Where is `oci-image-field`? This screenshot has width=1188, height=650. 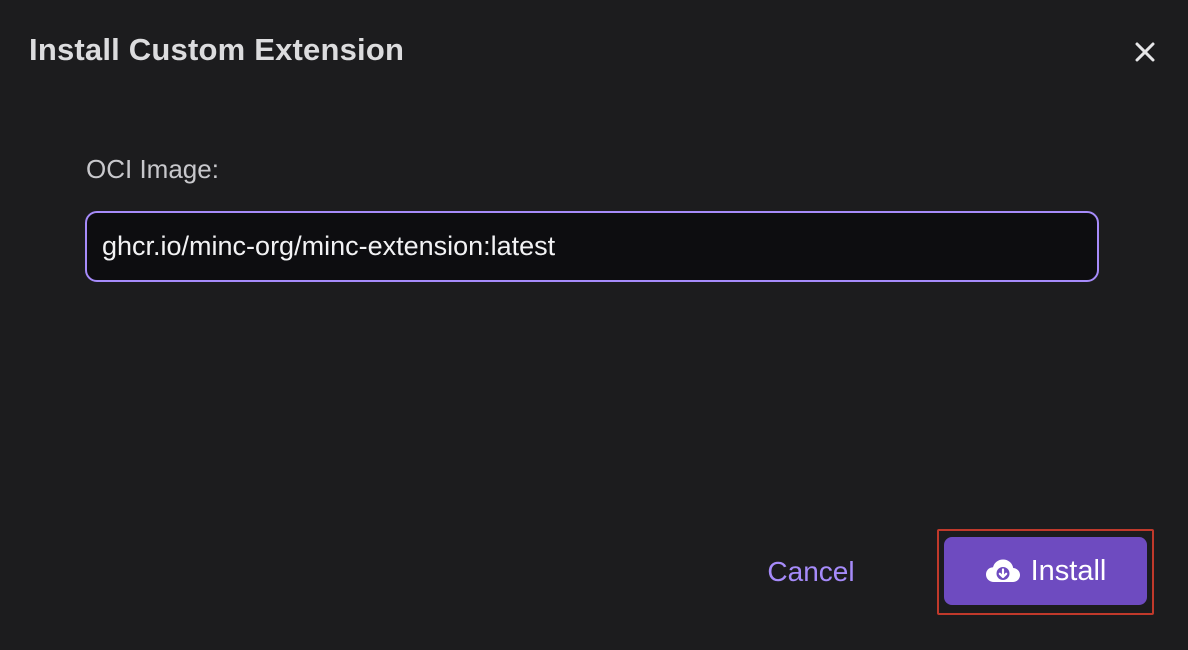
oci-image-field is located at coordinates (592, 246).